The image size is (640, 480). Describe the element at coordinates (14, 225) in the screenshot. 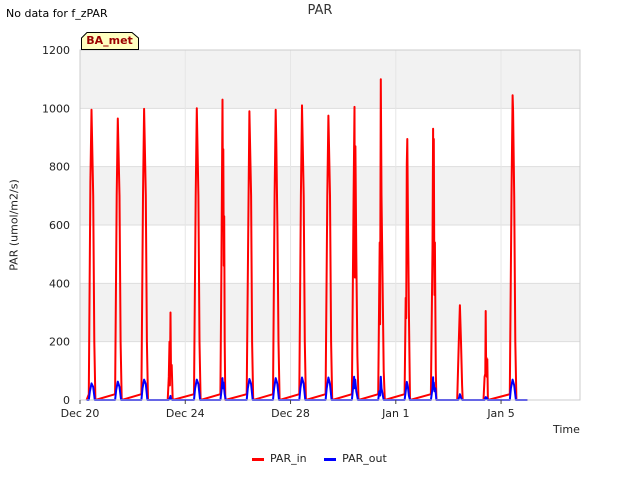

I see `y-axis-label: PAR (umol/m2/s)` at that location.